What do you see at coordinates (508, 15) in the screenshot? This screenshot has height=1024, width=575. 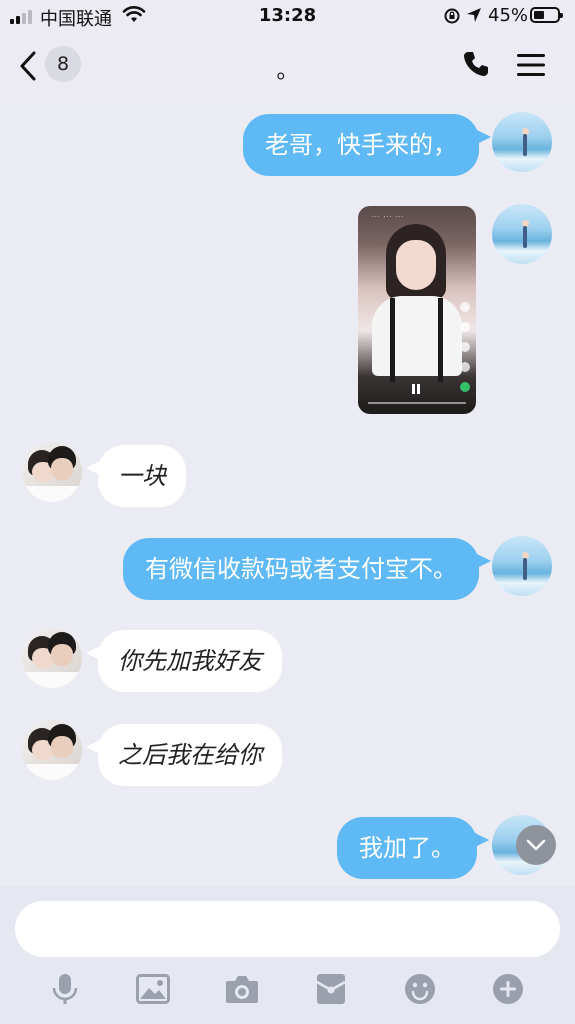 I see `battery-percent: 45%` at bounding box center [508, 15].